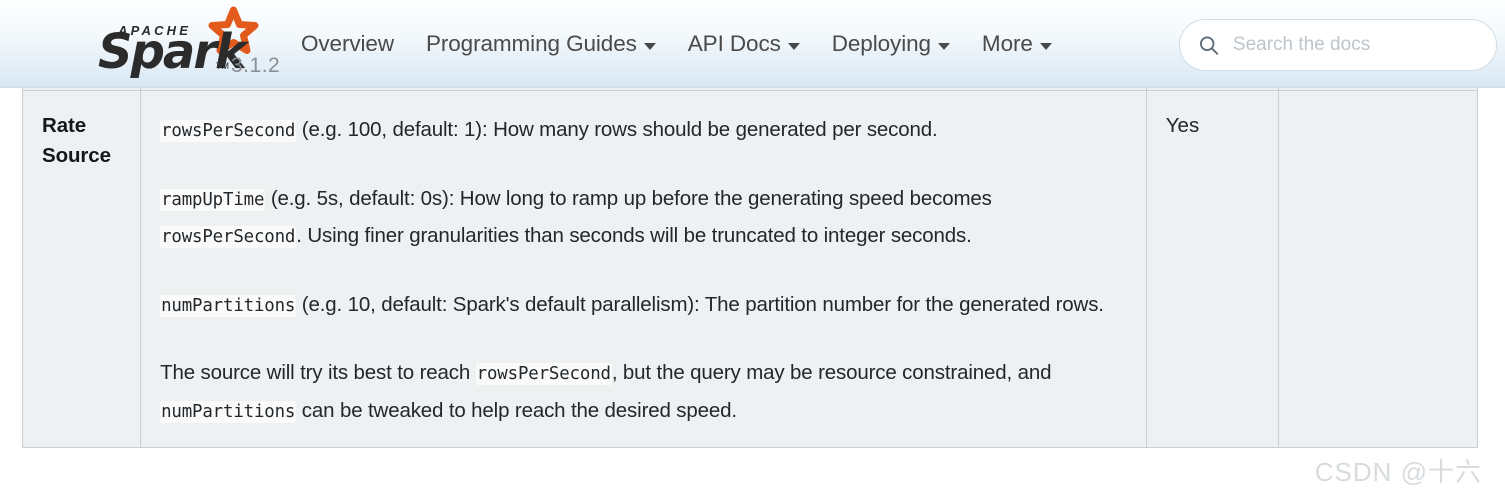 The image size is (1505, 504). I want to click on nav-item-programming-guides: Programming Guides, so click(541, 44).